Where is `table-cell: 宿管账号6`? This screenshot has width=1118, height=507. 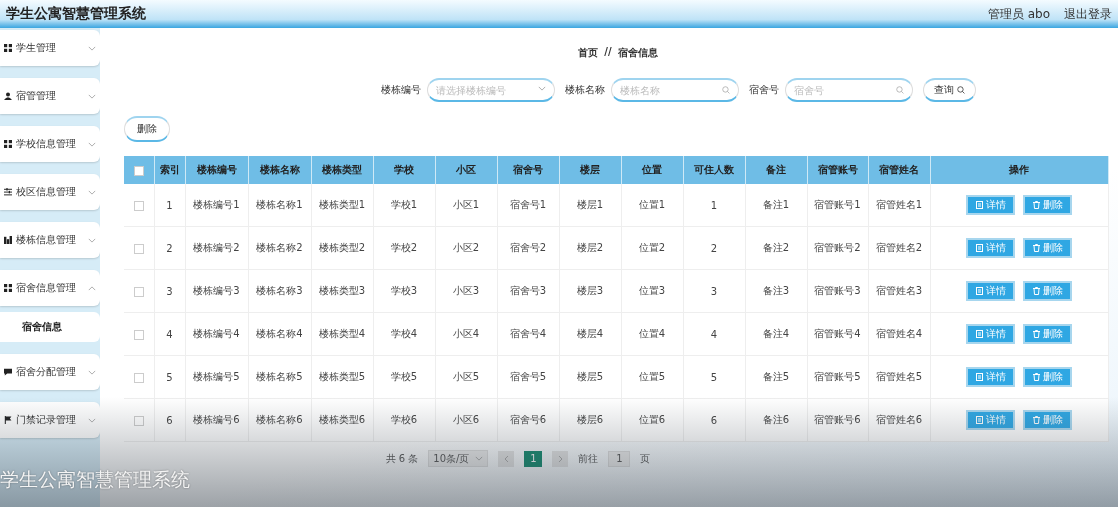 table-cell: 宿管账号6 is located at coordinates (837, 420).